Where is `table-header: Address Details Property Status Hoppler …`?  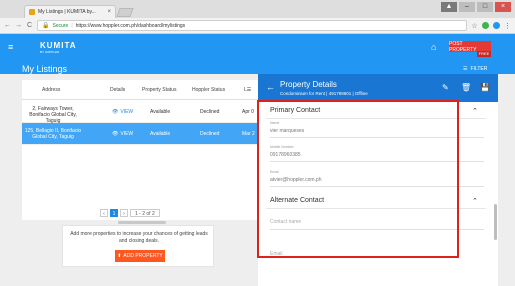 table-header: Address Details Property Status Hoppler … is located at coordinates (140, 90).